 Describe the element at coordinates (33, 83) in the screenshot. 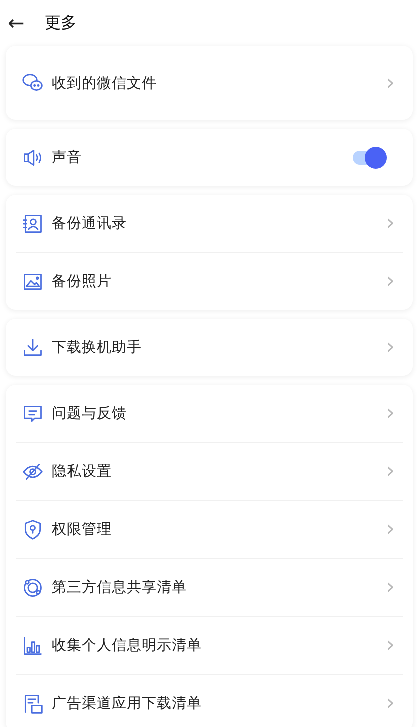

I see `chat-bubbles-icon` at that location.